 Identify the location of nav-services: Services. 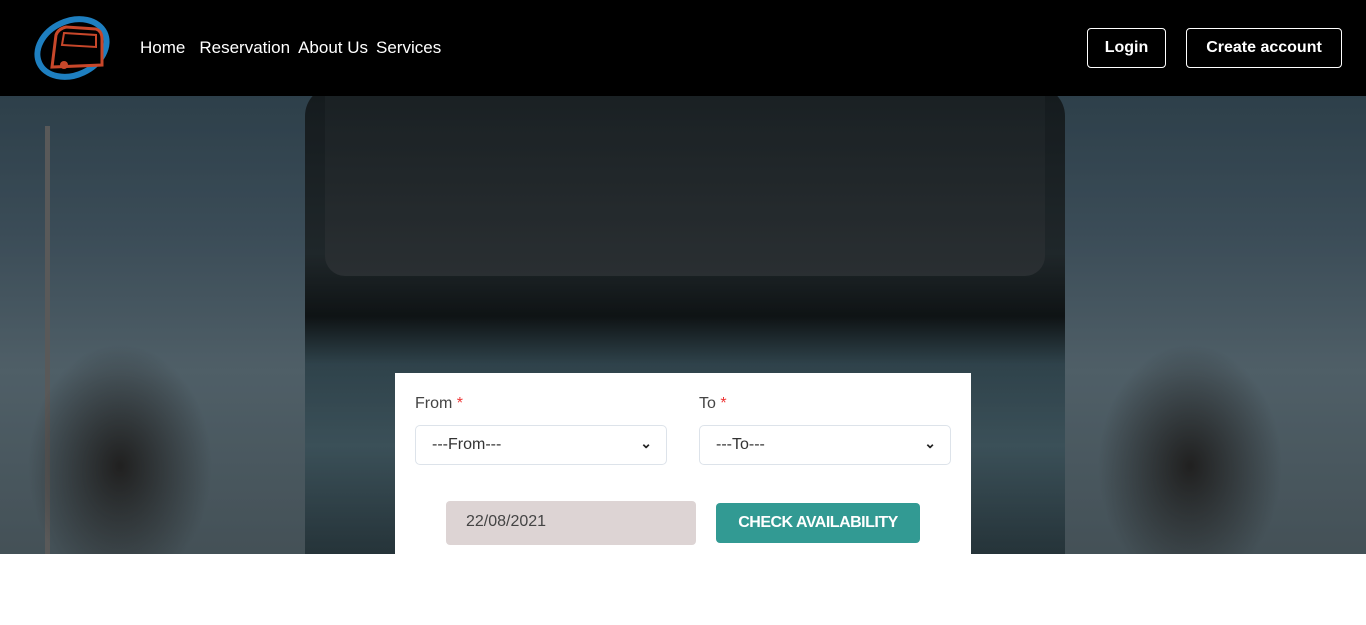
(408, 48).